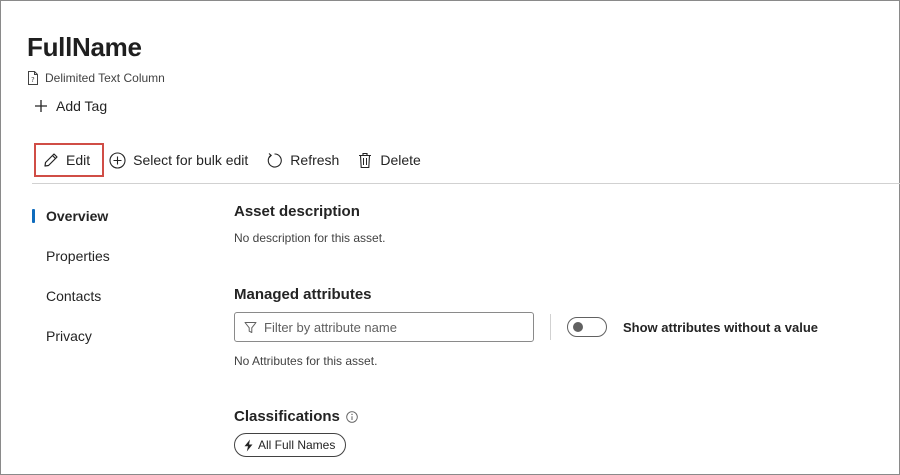  Describe the element at coordinates (51, 160) in the screenshot. I see `pencil-icon` at that location.